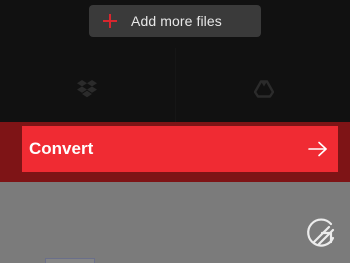 This screenshot has width=350, height=263. What do you see at coordinates (264, 89) in the screenshot?
I see `google-drive-icon` at bounding box center [264, 89].